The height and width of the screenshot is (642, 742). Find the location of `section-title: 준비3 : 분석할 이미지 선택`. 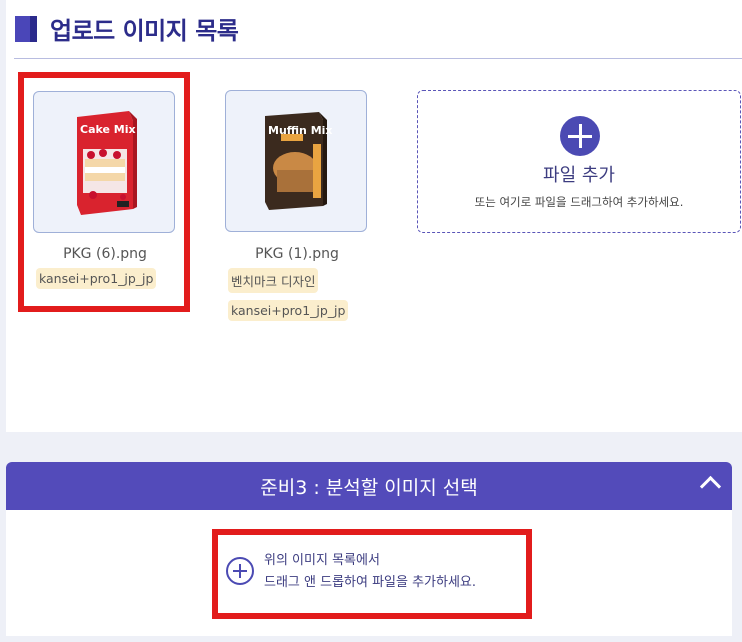

section-title: 준비3 : 분석할 이미지 선택 is located at coordinates (369, 488).